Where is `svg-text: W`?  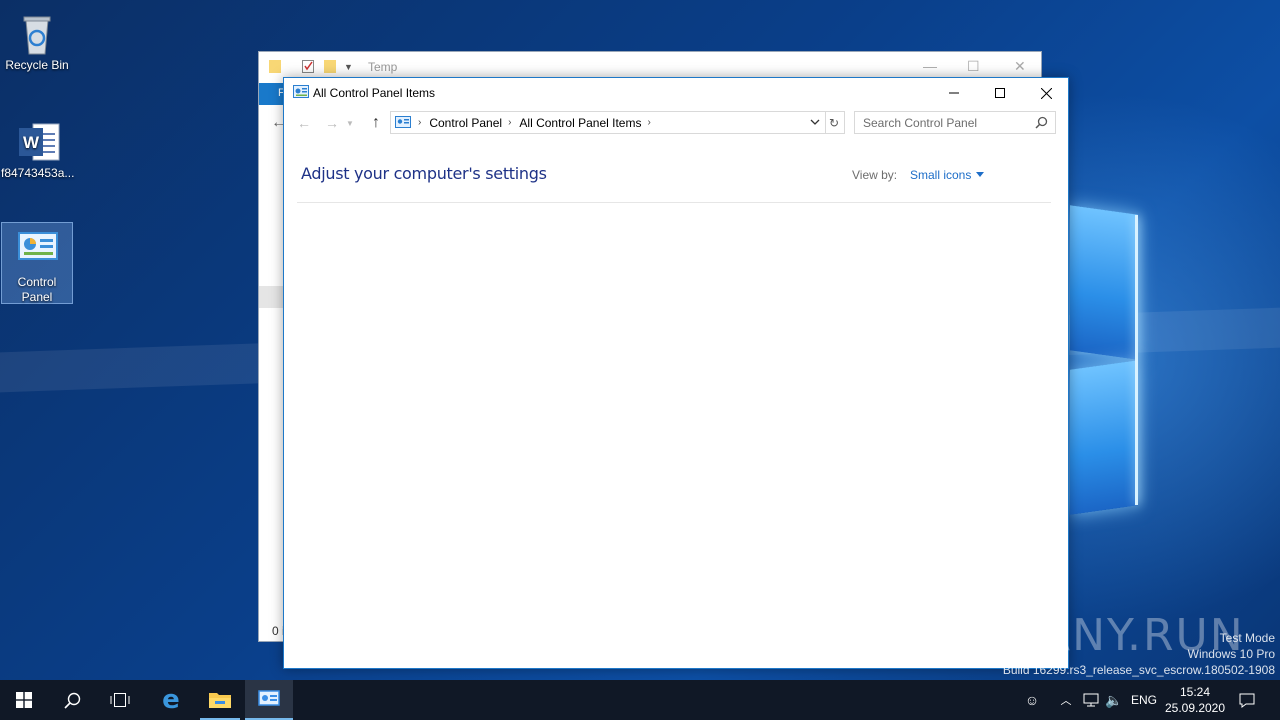
svg-text: W is located at coordinates (31, 142).